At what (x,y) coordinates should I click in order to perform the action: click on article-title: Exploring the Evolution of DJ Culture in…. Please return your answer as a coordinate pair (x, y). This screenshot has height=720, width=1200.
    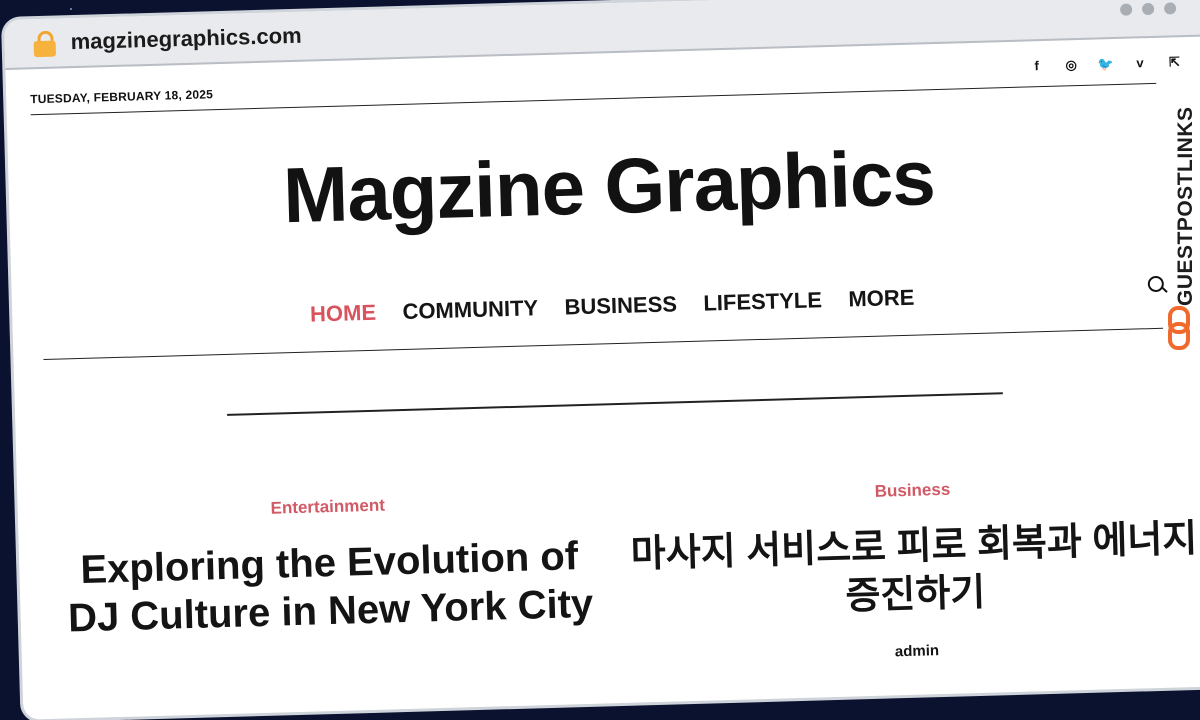
    Looking at the image, I should click on (330, 587).